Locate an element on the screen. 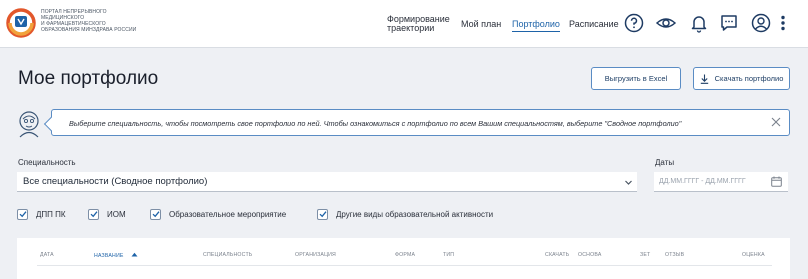 This screenshot has width=808, height=279. page-title: Мое портфолио is located at coordinates (88, 78).